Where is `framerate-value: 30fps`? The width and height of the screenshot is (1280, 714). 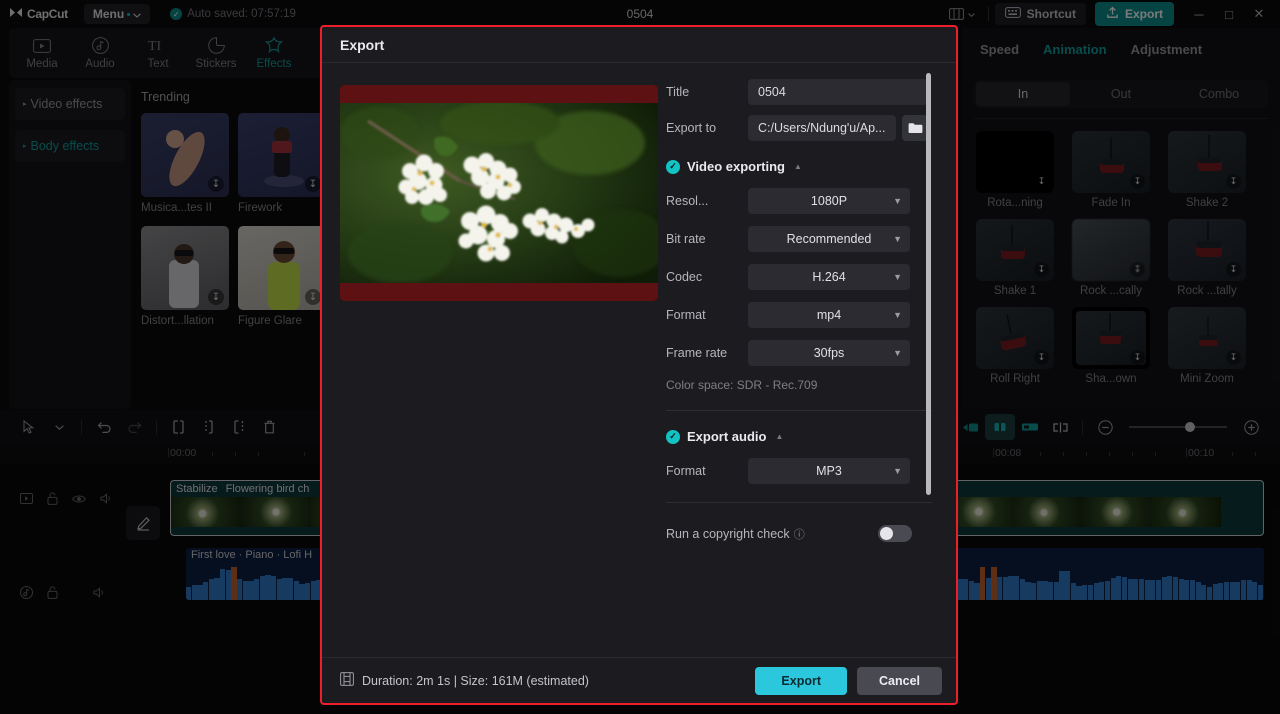
framerate-value: 30fps is located at coordinates (829, 353).